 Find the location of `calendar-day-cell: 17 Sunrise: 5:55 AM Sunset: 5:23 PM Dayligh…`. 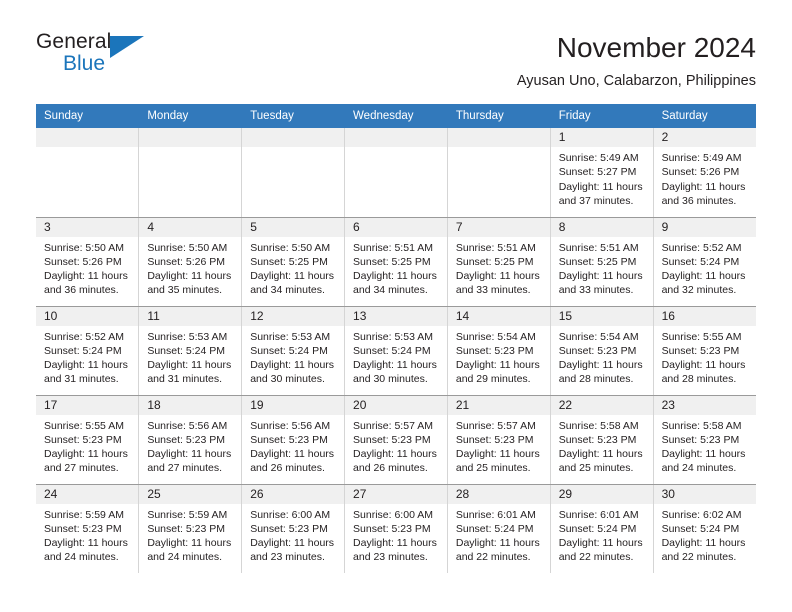

calendar-day-cell: 17 Sunrise: 5:55 AM Sunset: 5:23 PM Dayligh… is located at coordinates (88, 440).